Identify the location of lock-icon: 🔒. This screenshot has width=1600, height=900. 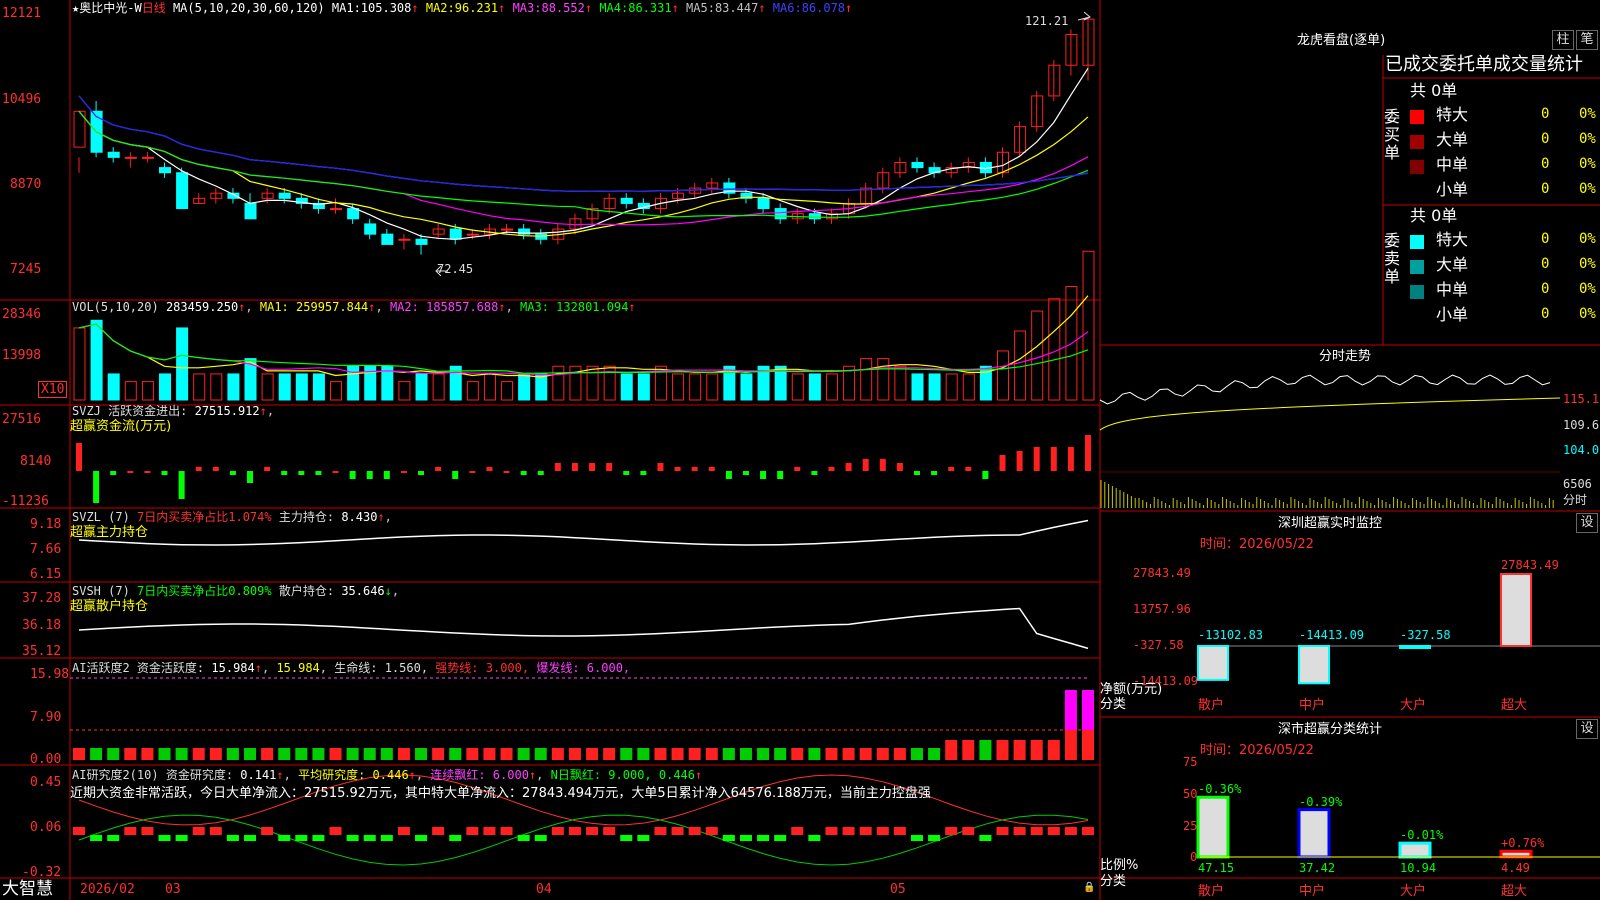
(1089, 887).